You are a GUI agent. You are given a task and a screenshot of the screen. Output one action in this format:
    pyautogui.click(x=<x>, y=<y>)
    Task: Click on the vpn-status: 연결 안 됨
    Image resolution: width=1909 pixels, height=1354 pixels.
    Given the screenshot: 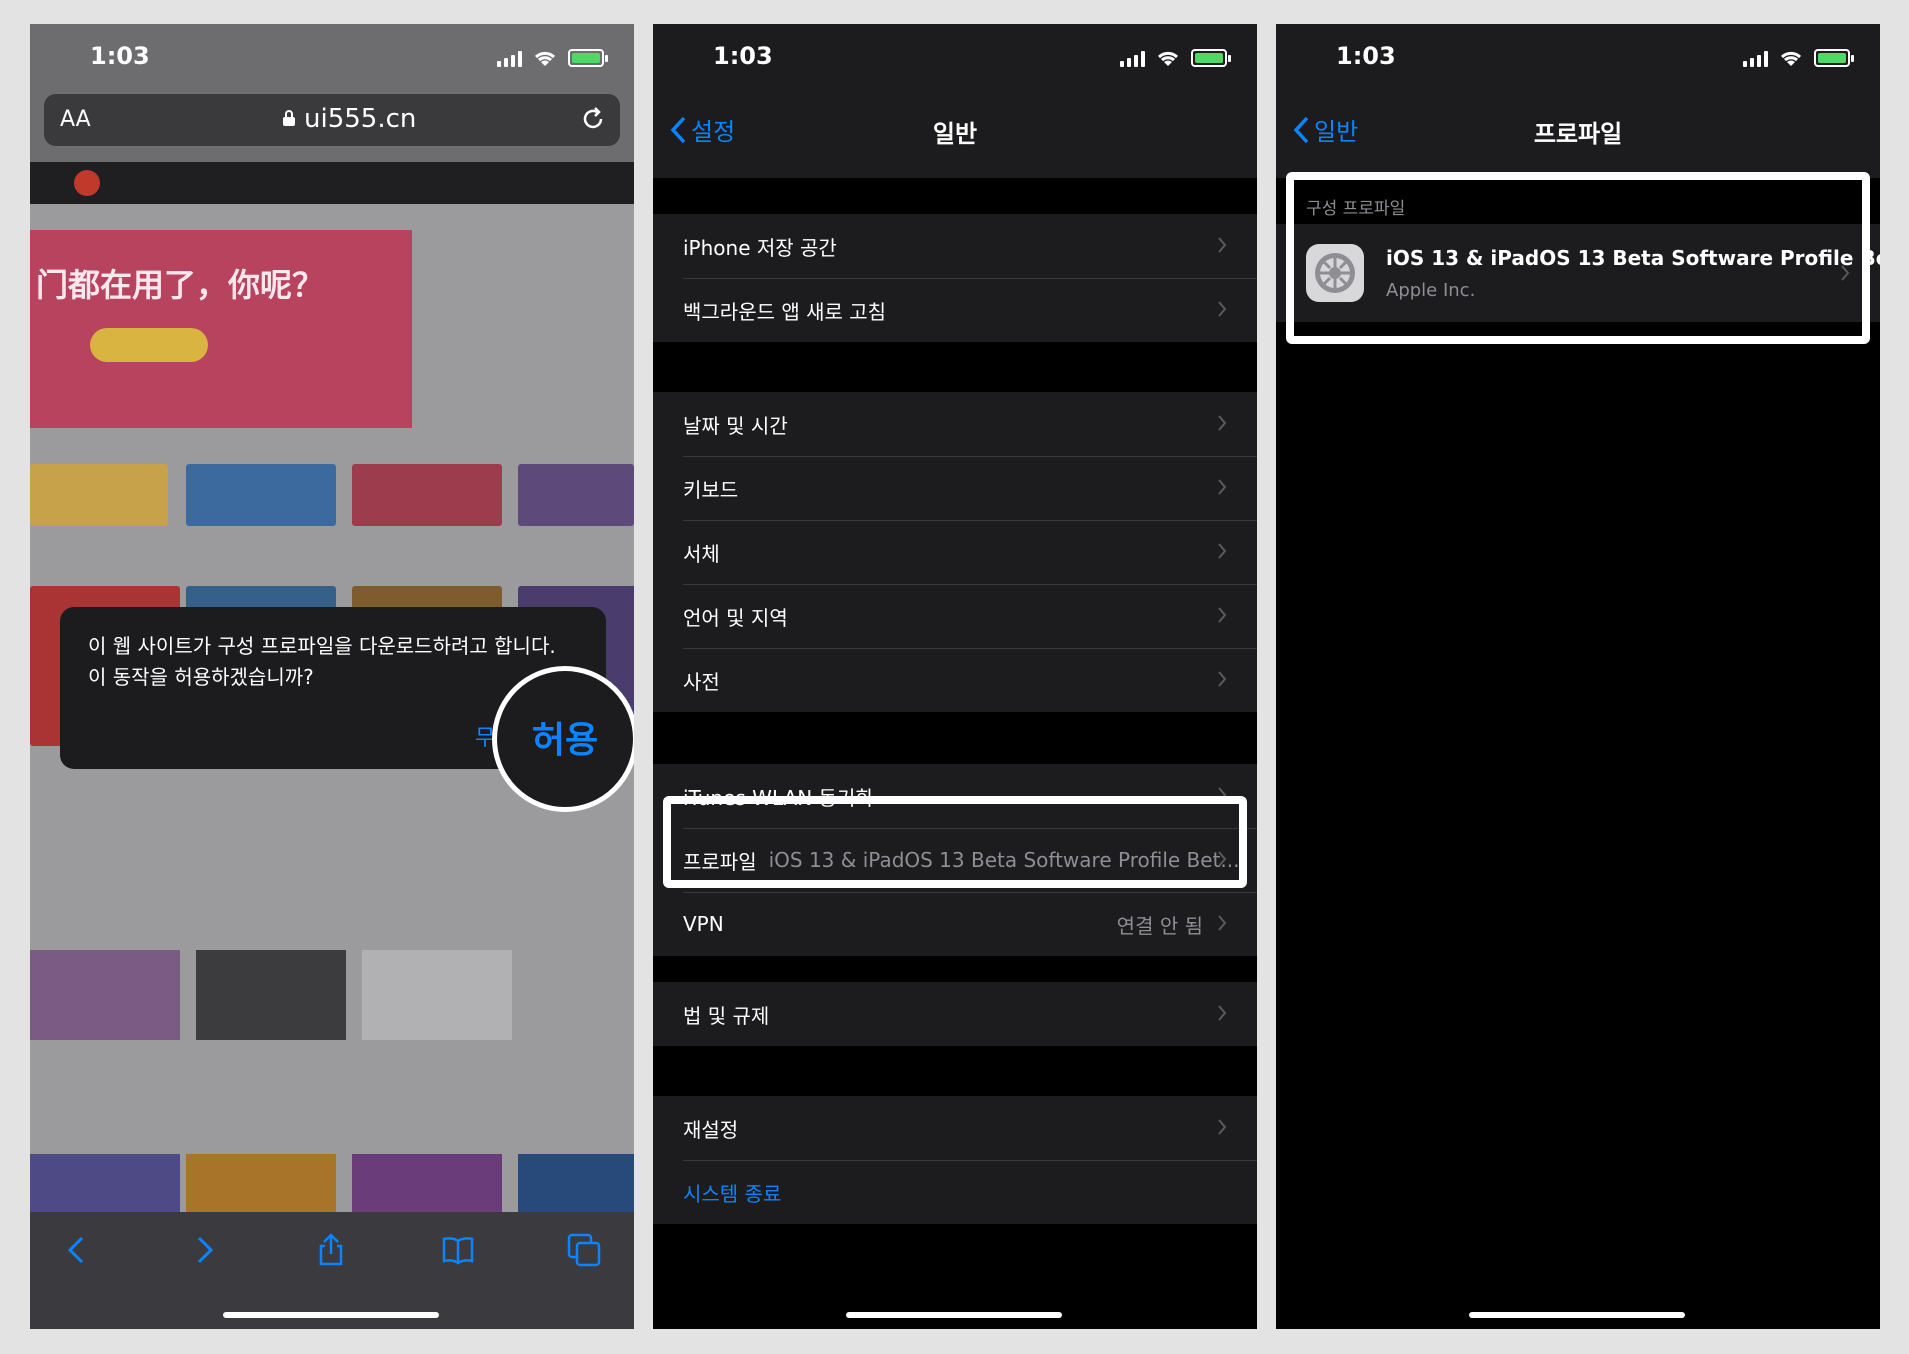 What is the action you would take?
    pyautogui.click(x=1159, y=925)
    